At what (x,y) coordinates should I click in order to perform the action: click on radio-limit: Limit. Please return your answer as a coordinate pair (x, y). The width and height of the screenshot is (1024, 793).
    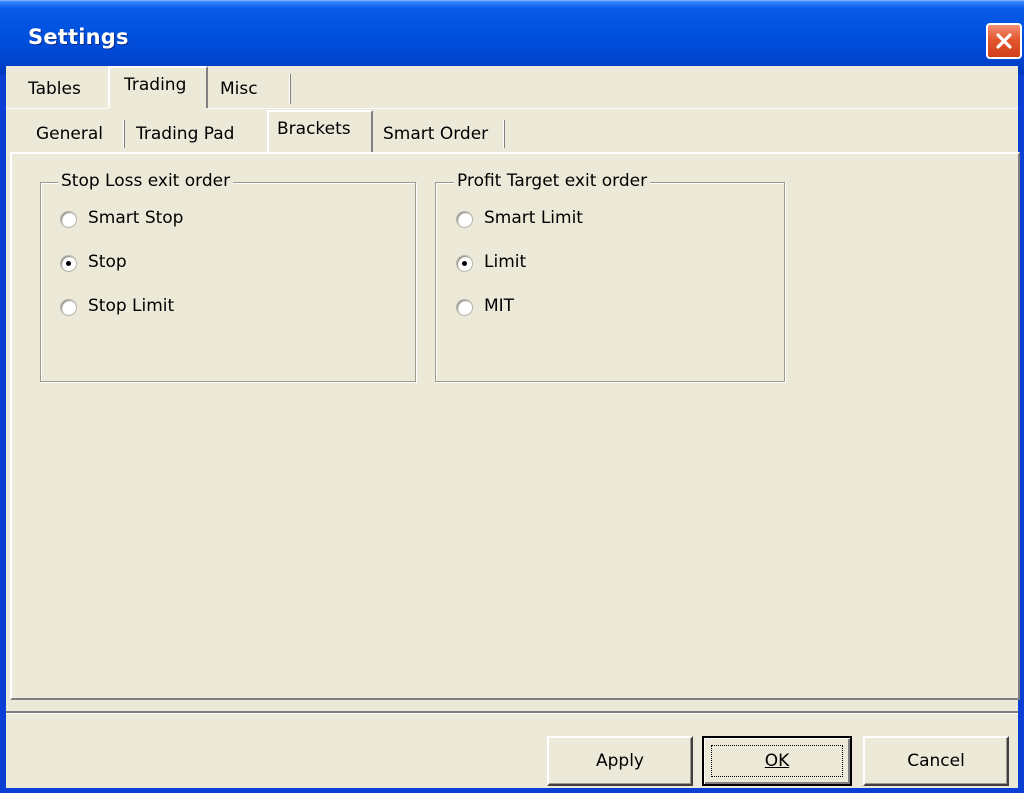
    Looking at the image, I should click on (516, 264).